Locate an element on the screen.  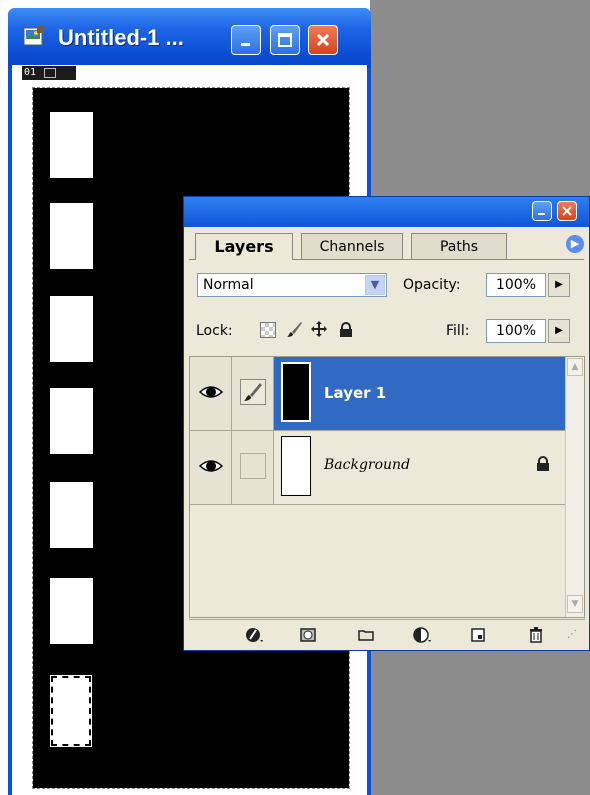
palette-title-bar is located at coordinates (386, 212).